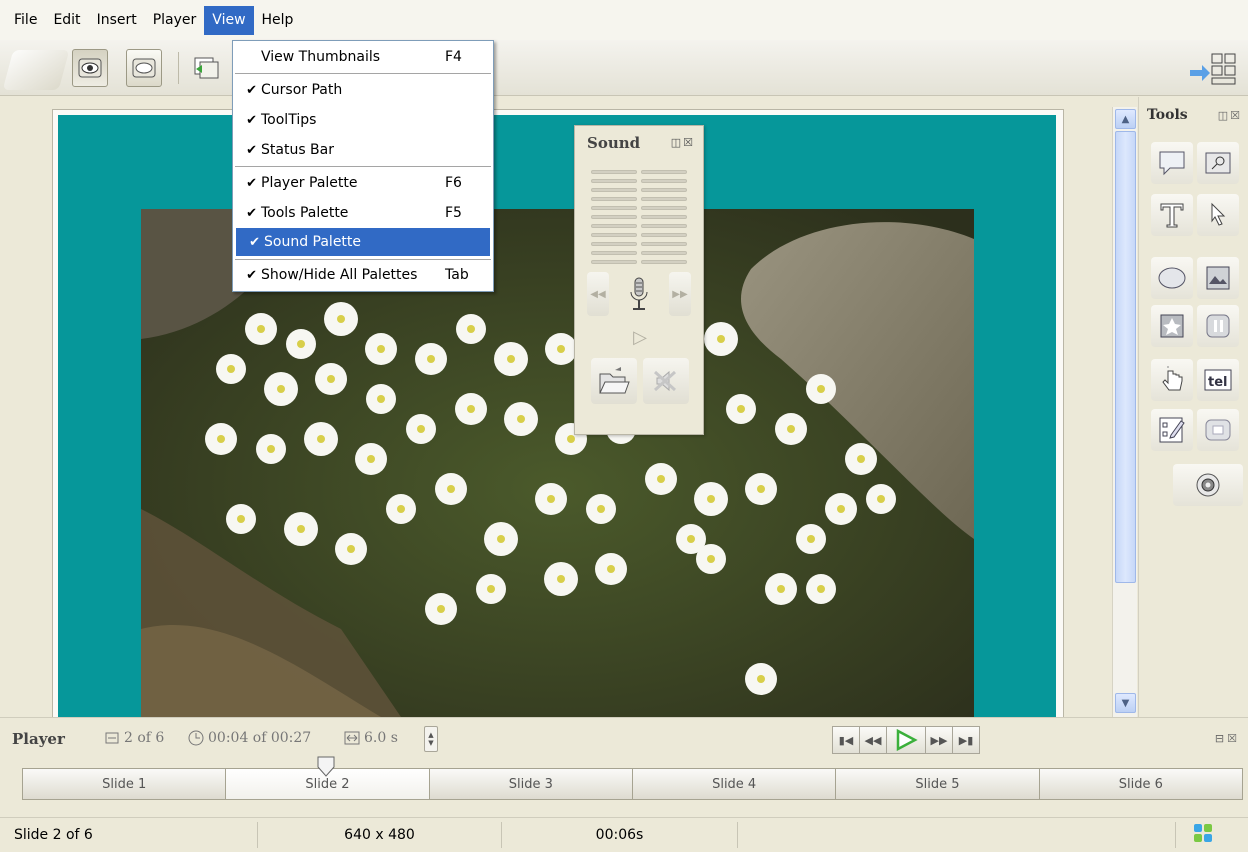 Image resolution: width=1248 pixels, height=852 pixels. I want to click on highlight-tool, so click(1172, 278).